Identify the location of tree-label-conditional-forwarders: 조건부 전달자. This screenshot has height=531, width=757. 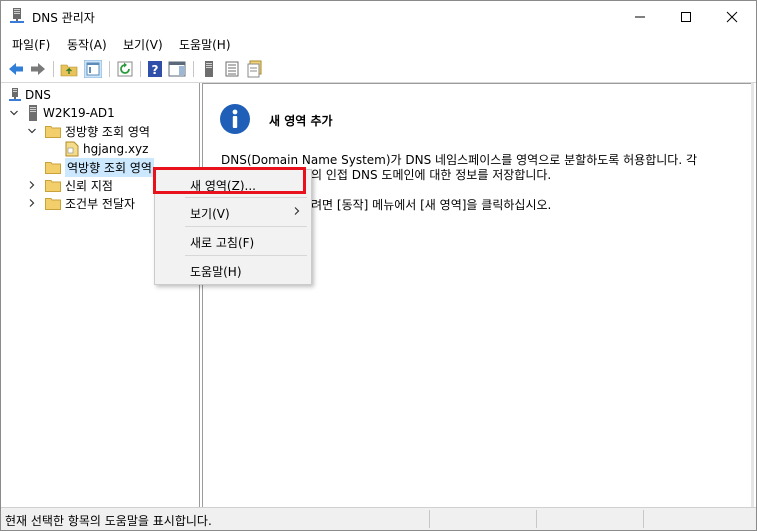
(100, 203).